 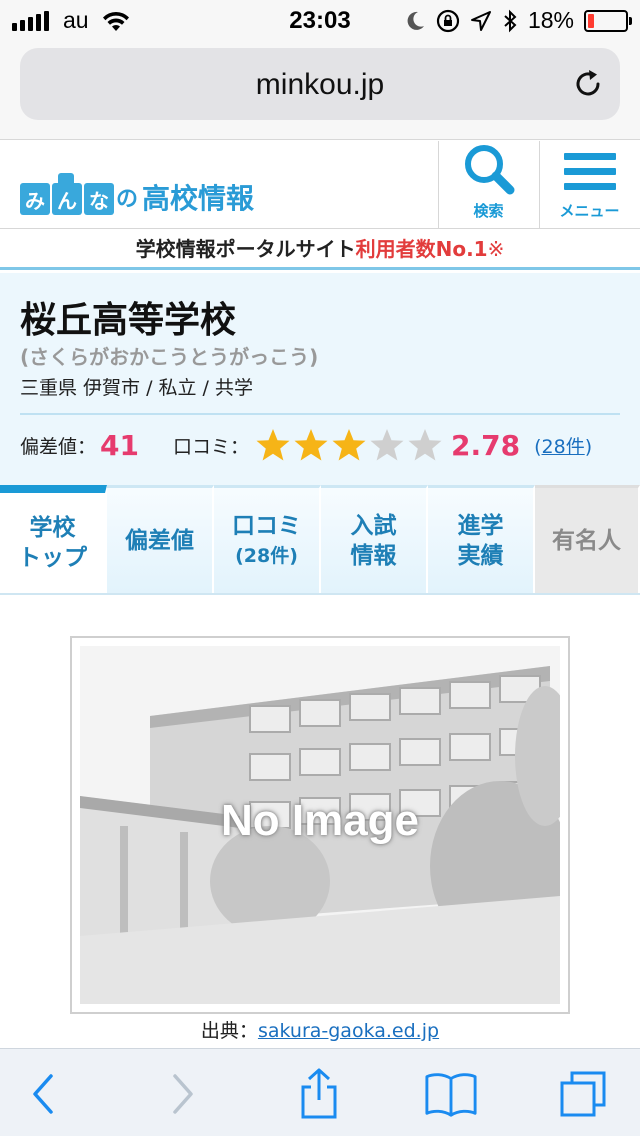 I want to click on battery-level, so click(x=591, y=20).